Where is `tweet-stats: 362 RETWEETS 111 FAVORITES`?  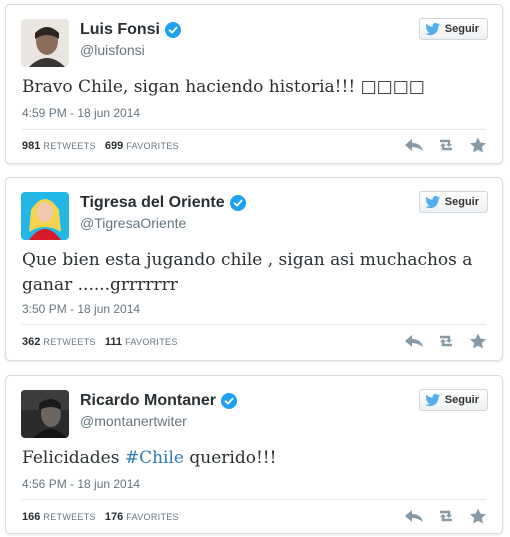
tweet-stats: 362 RETWEETS 111 FAVORITES is located at coordinates (103, 342).